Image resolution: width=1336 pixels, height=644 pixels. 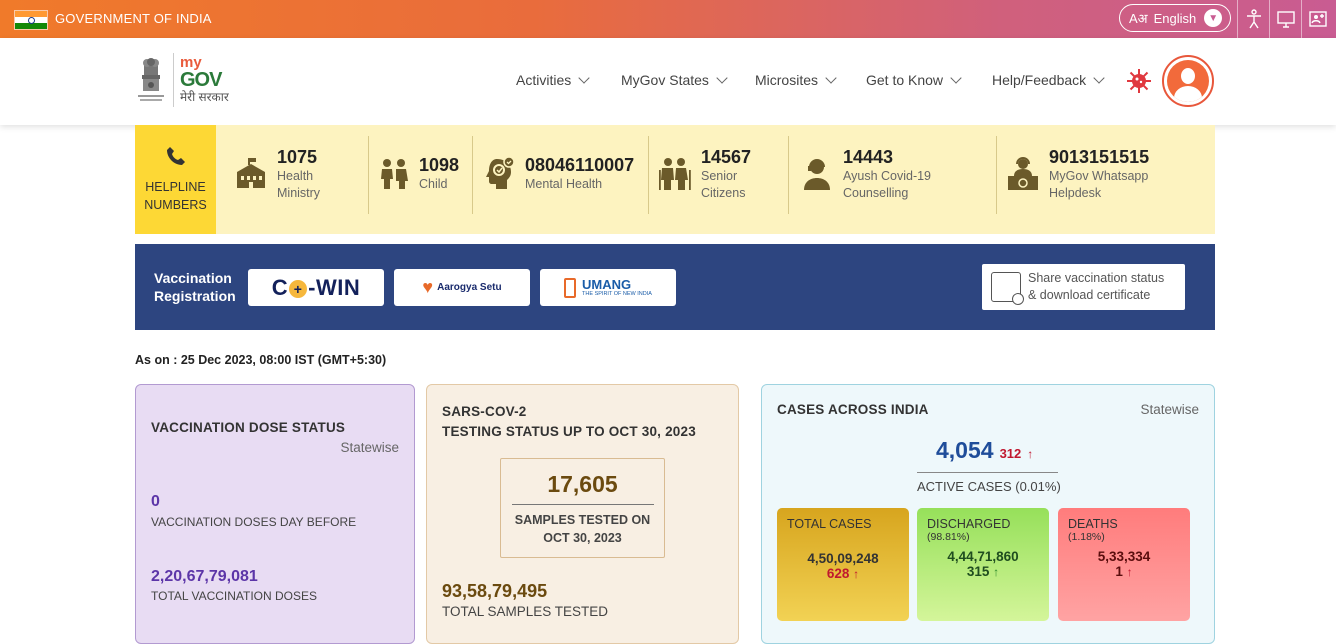 I want to click on mygov-logo: my GOV मेरी सरकार, so click(x=204, y=79).